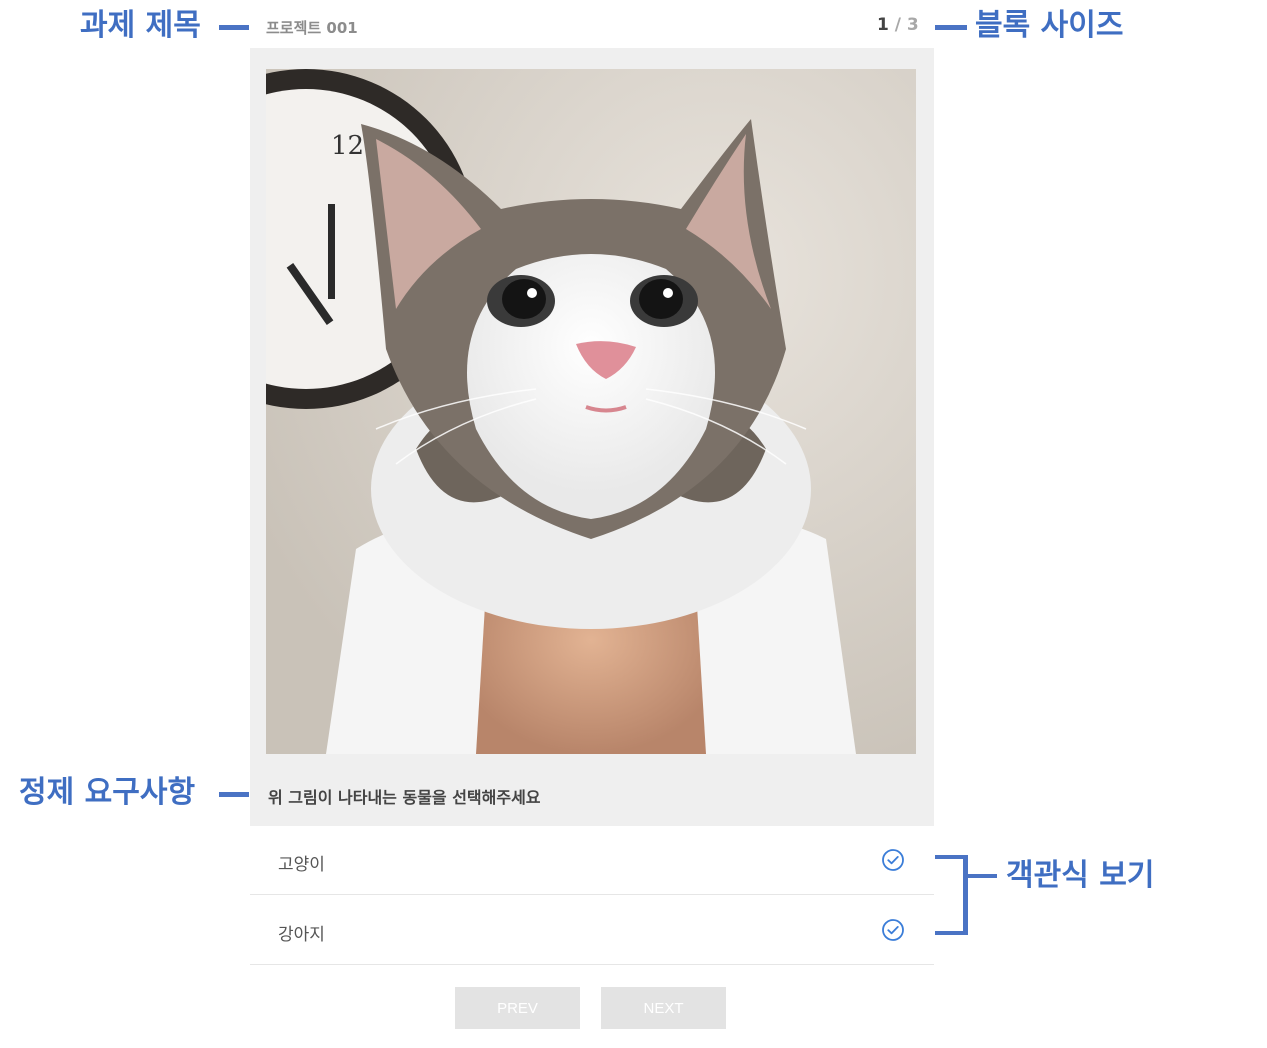 Image resolution: width=1267 pixels, height=1048 pixels. I want to click on annotation-choices-bracket, so click(966, 895).